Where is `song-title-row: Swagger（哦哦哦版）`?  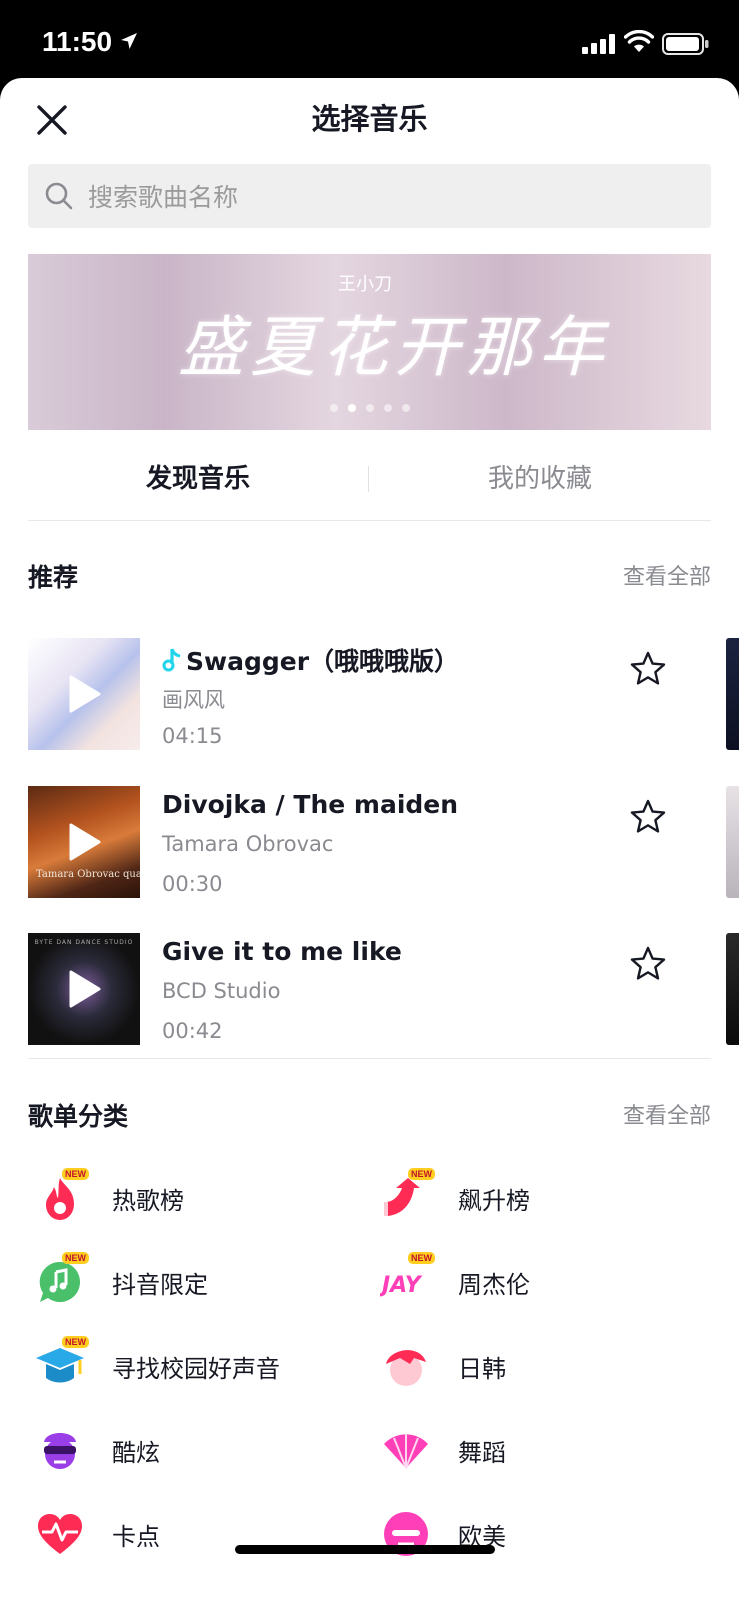
song-title-row: Swagger（哦哦哦版） is located at coordinates (310, 660).